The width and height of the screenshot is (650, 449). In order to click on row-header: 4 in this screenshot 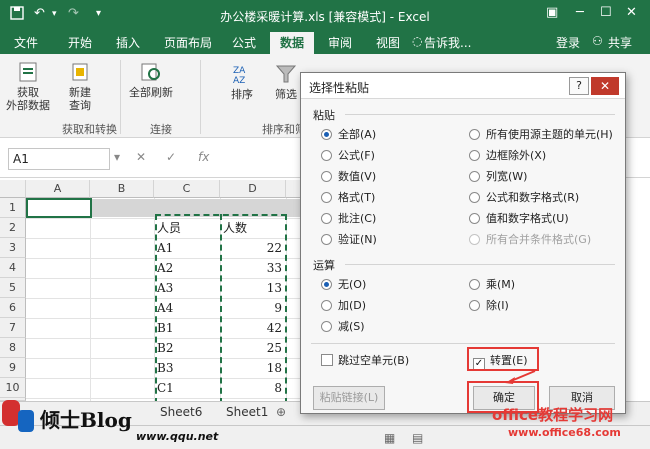, I will do `click(13, 268)`.